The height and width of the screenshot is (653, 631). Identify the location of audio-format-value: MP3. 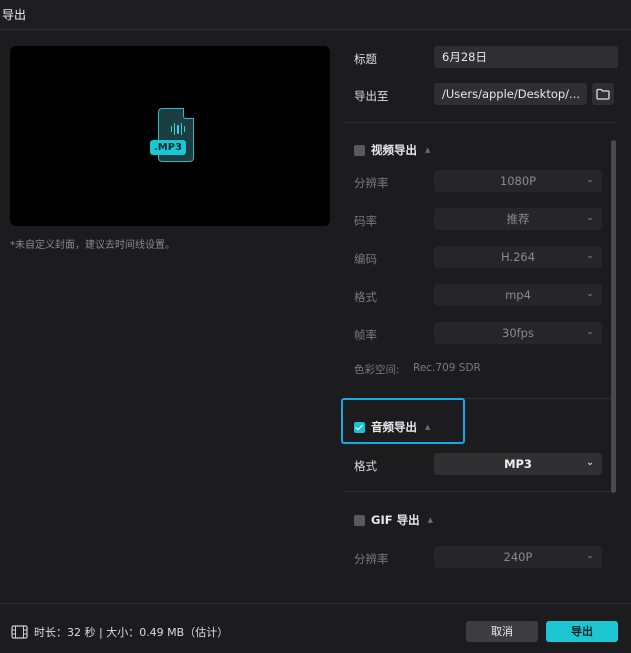
(518, 464).